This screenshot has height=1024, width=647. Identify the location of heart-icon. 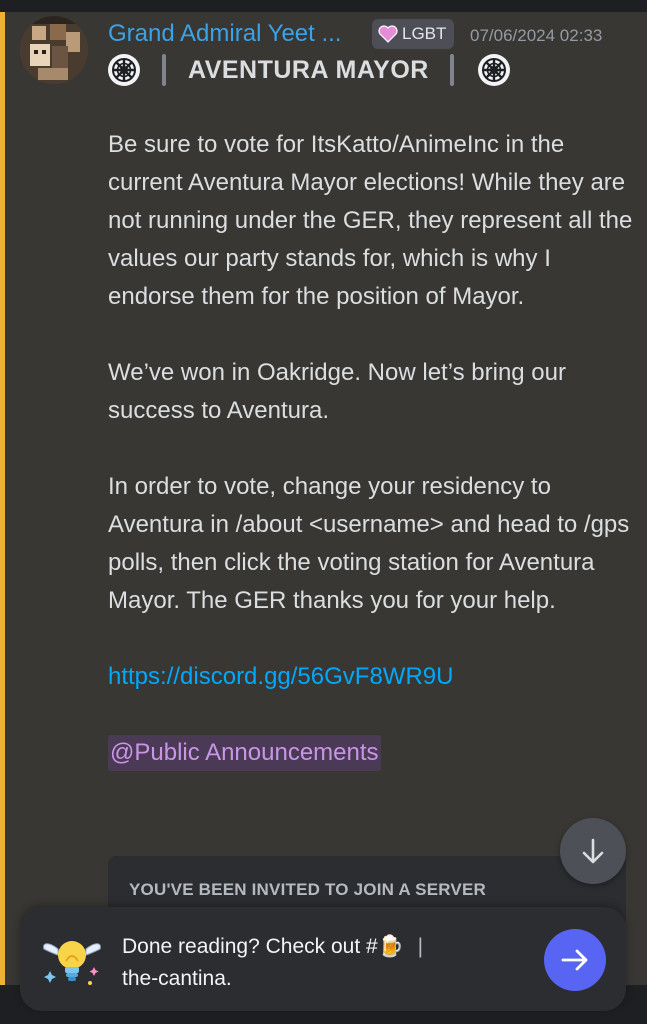
(388, 34).